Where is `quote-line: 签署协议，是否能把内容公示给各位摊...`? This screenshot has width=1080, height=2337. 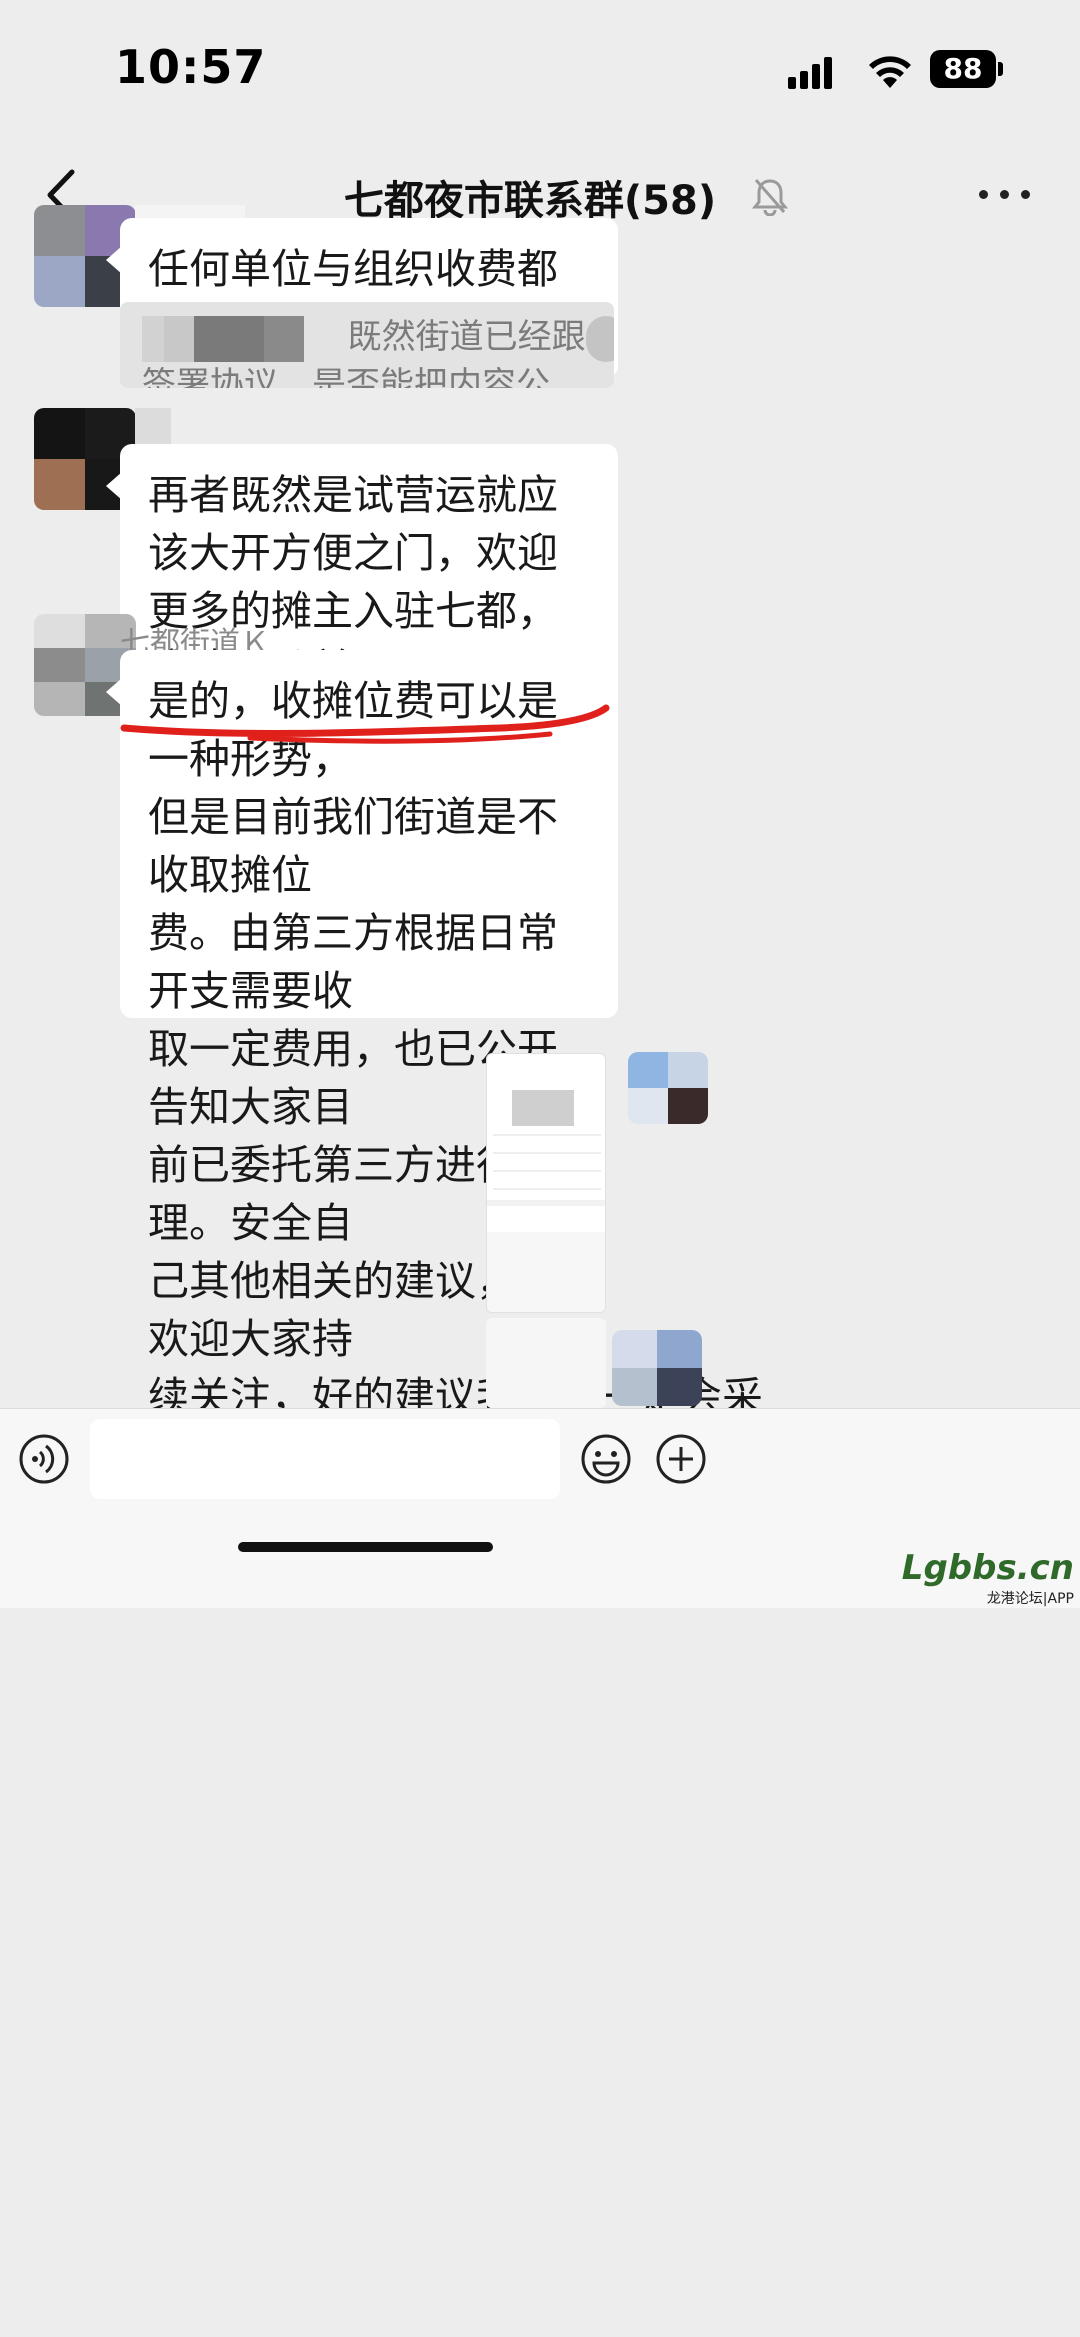 quote-line: 签署协议，是否能把内容公示给各位摊... is located at coordinates (367, 376).